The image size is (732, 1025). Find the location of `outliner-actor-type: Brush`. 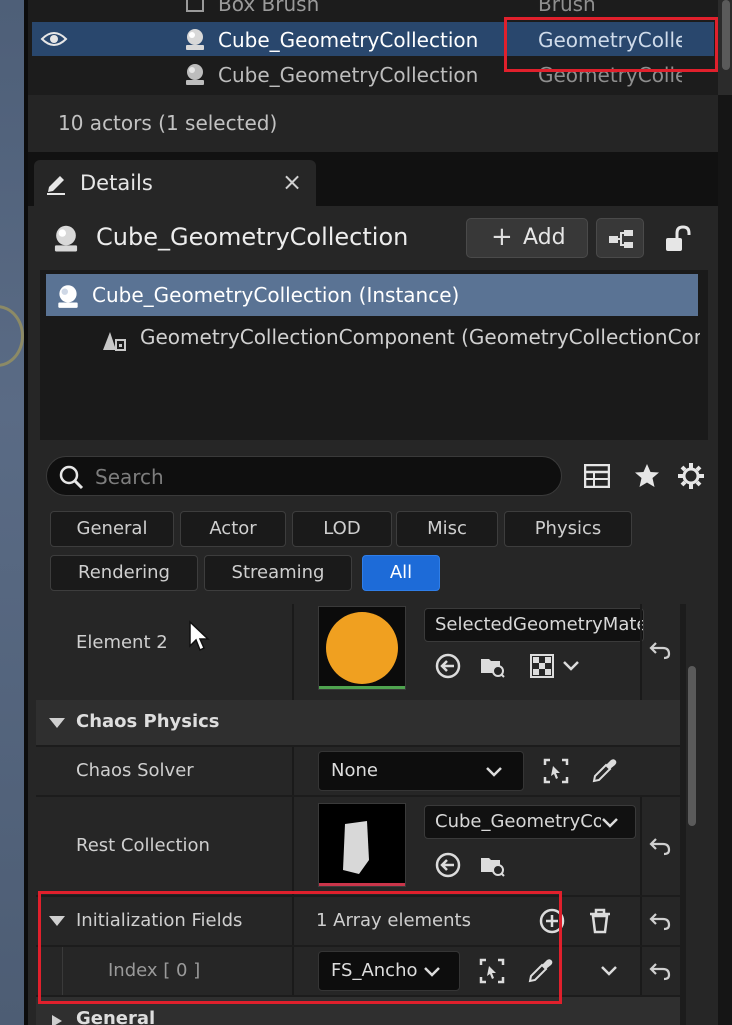

outliner-actor-type: Brush is located at coordinates (567, 8).